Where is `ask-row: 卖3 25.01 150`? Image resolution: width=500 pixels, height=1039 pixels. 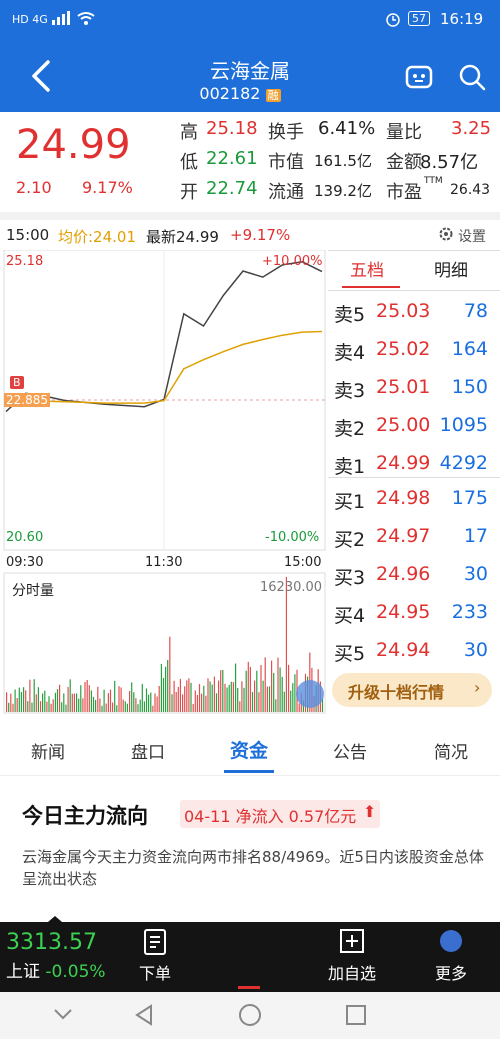
ask-row: 卖3 25.01 150 is located at coordinates (414, 387).